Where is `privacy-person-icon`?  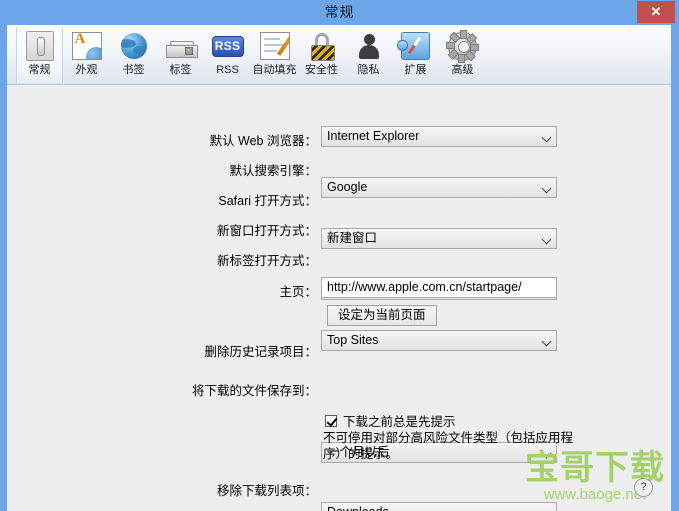
privacy-person-icon is located at coordinates (369, 46).